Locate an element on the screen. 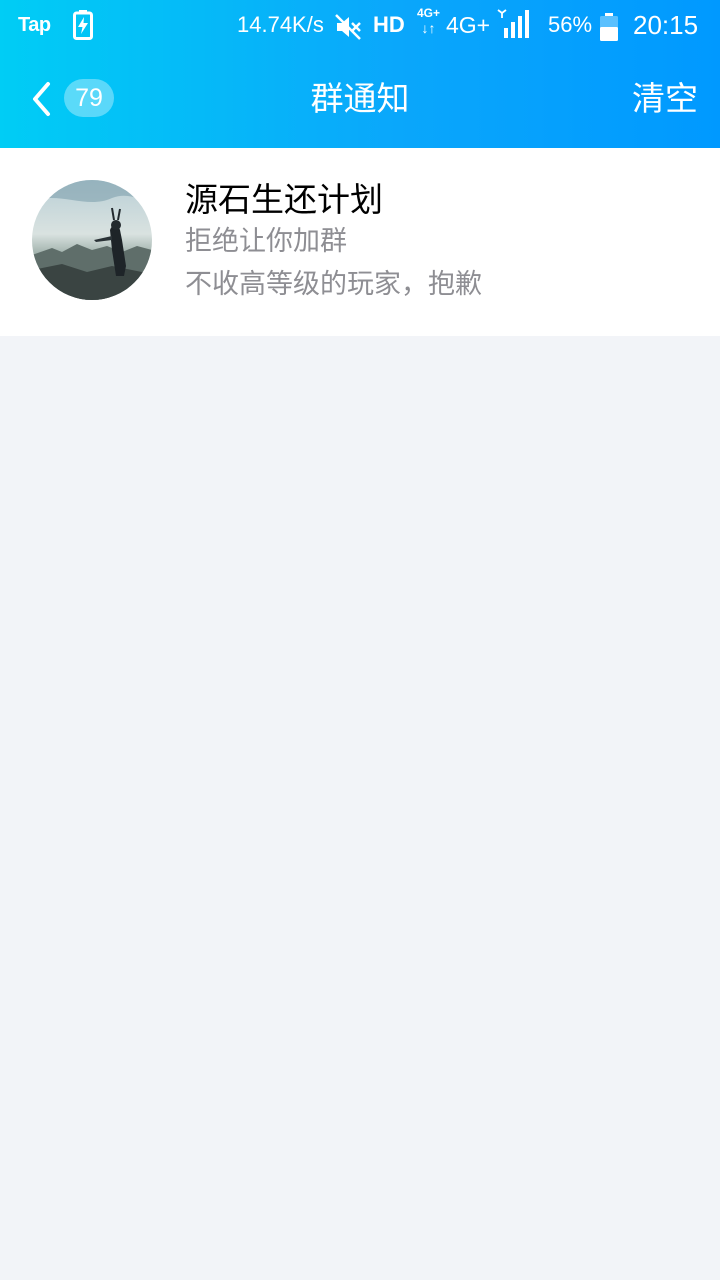  clear-button: 清空 is located at coordinates (665, 99).